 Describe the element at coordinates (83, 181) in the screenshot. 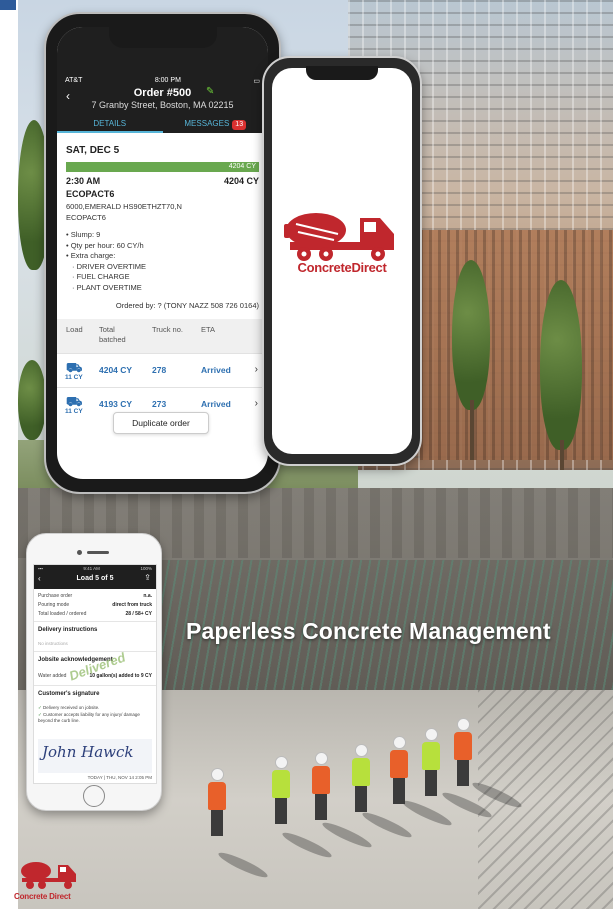

I see `order-time: 2:30 AM` at that location.